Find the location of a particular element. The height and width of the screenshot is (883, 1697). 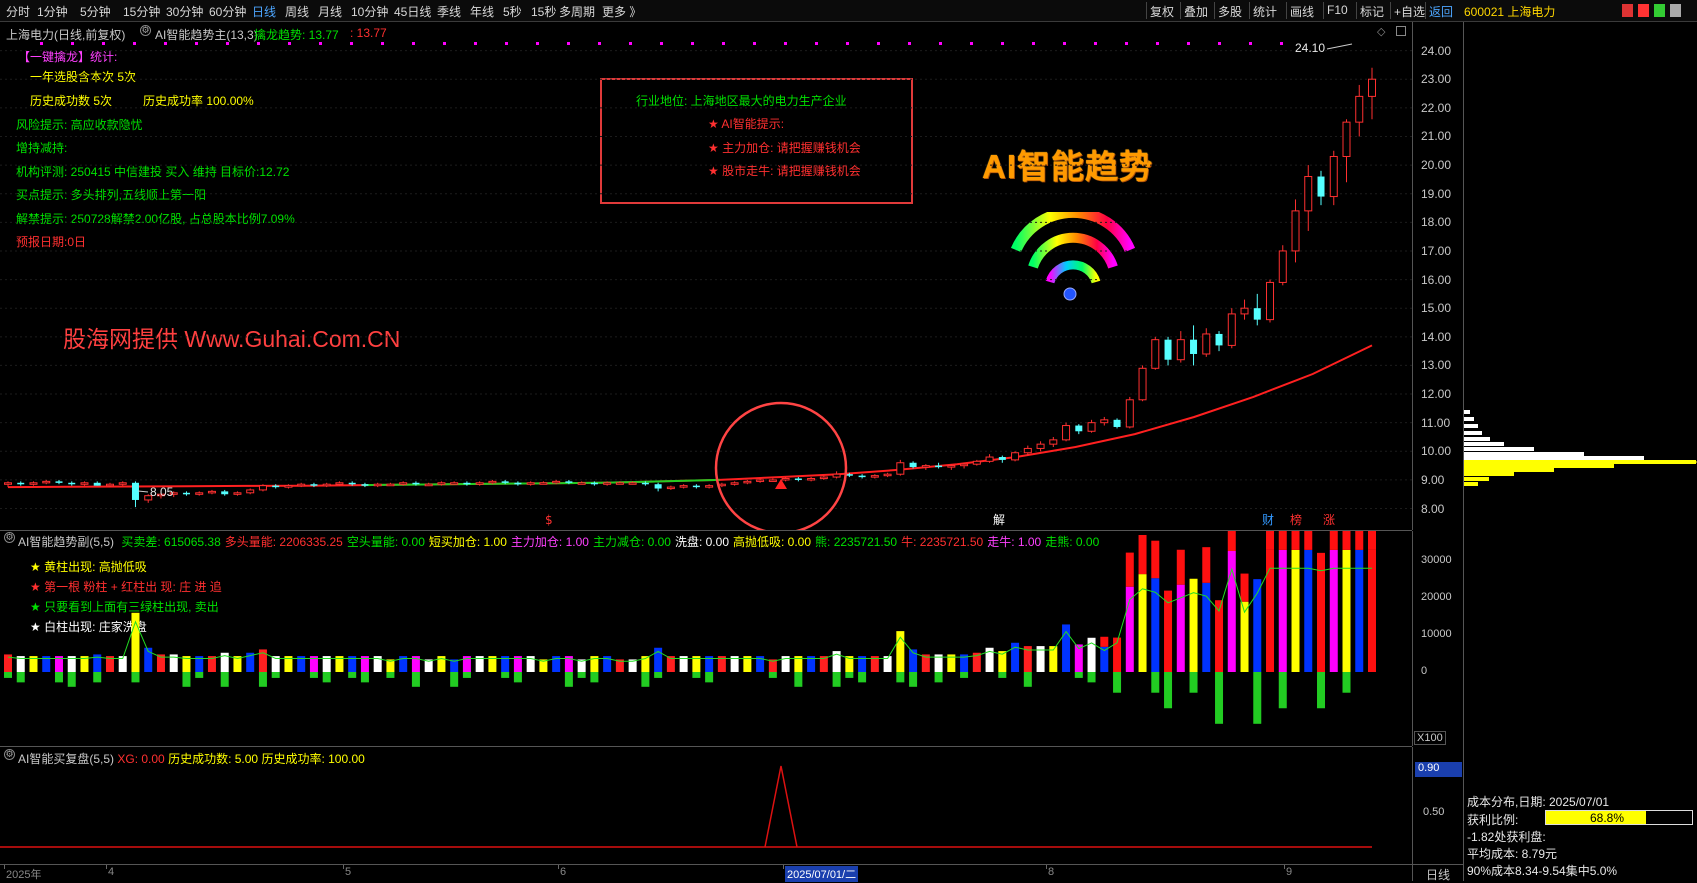

period-tab: 15分钟 is located at coordinates (141, 11).